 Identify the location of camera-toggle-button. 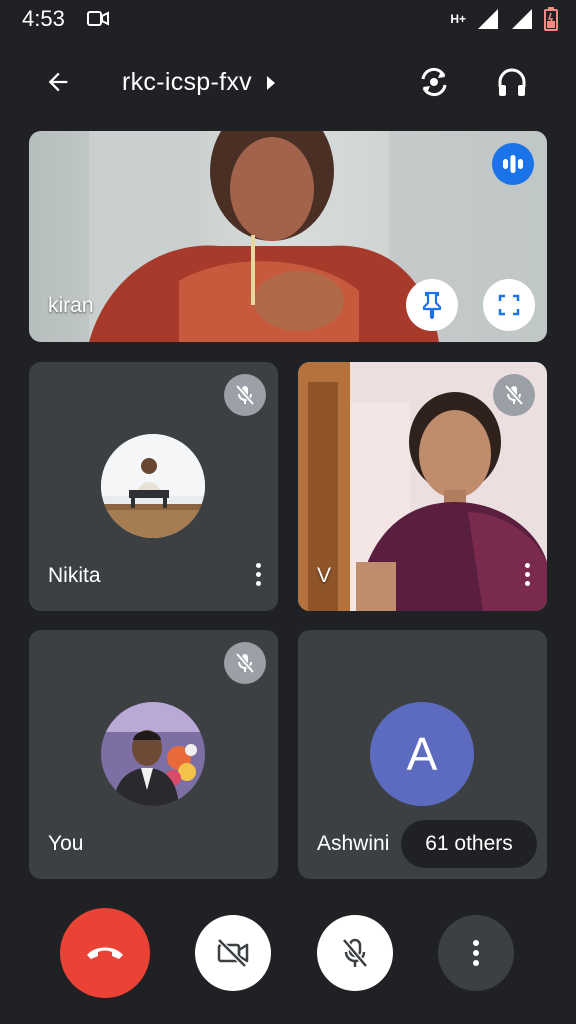
(233, 953).